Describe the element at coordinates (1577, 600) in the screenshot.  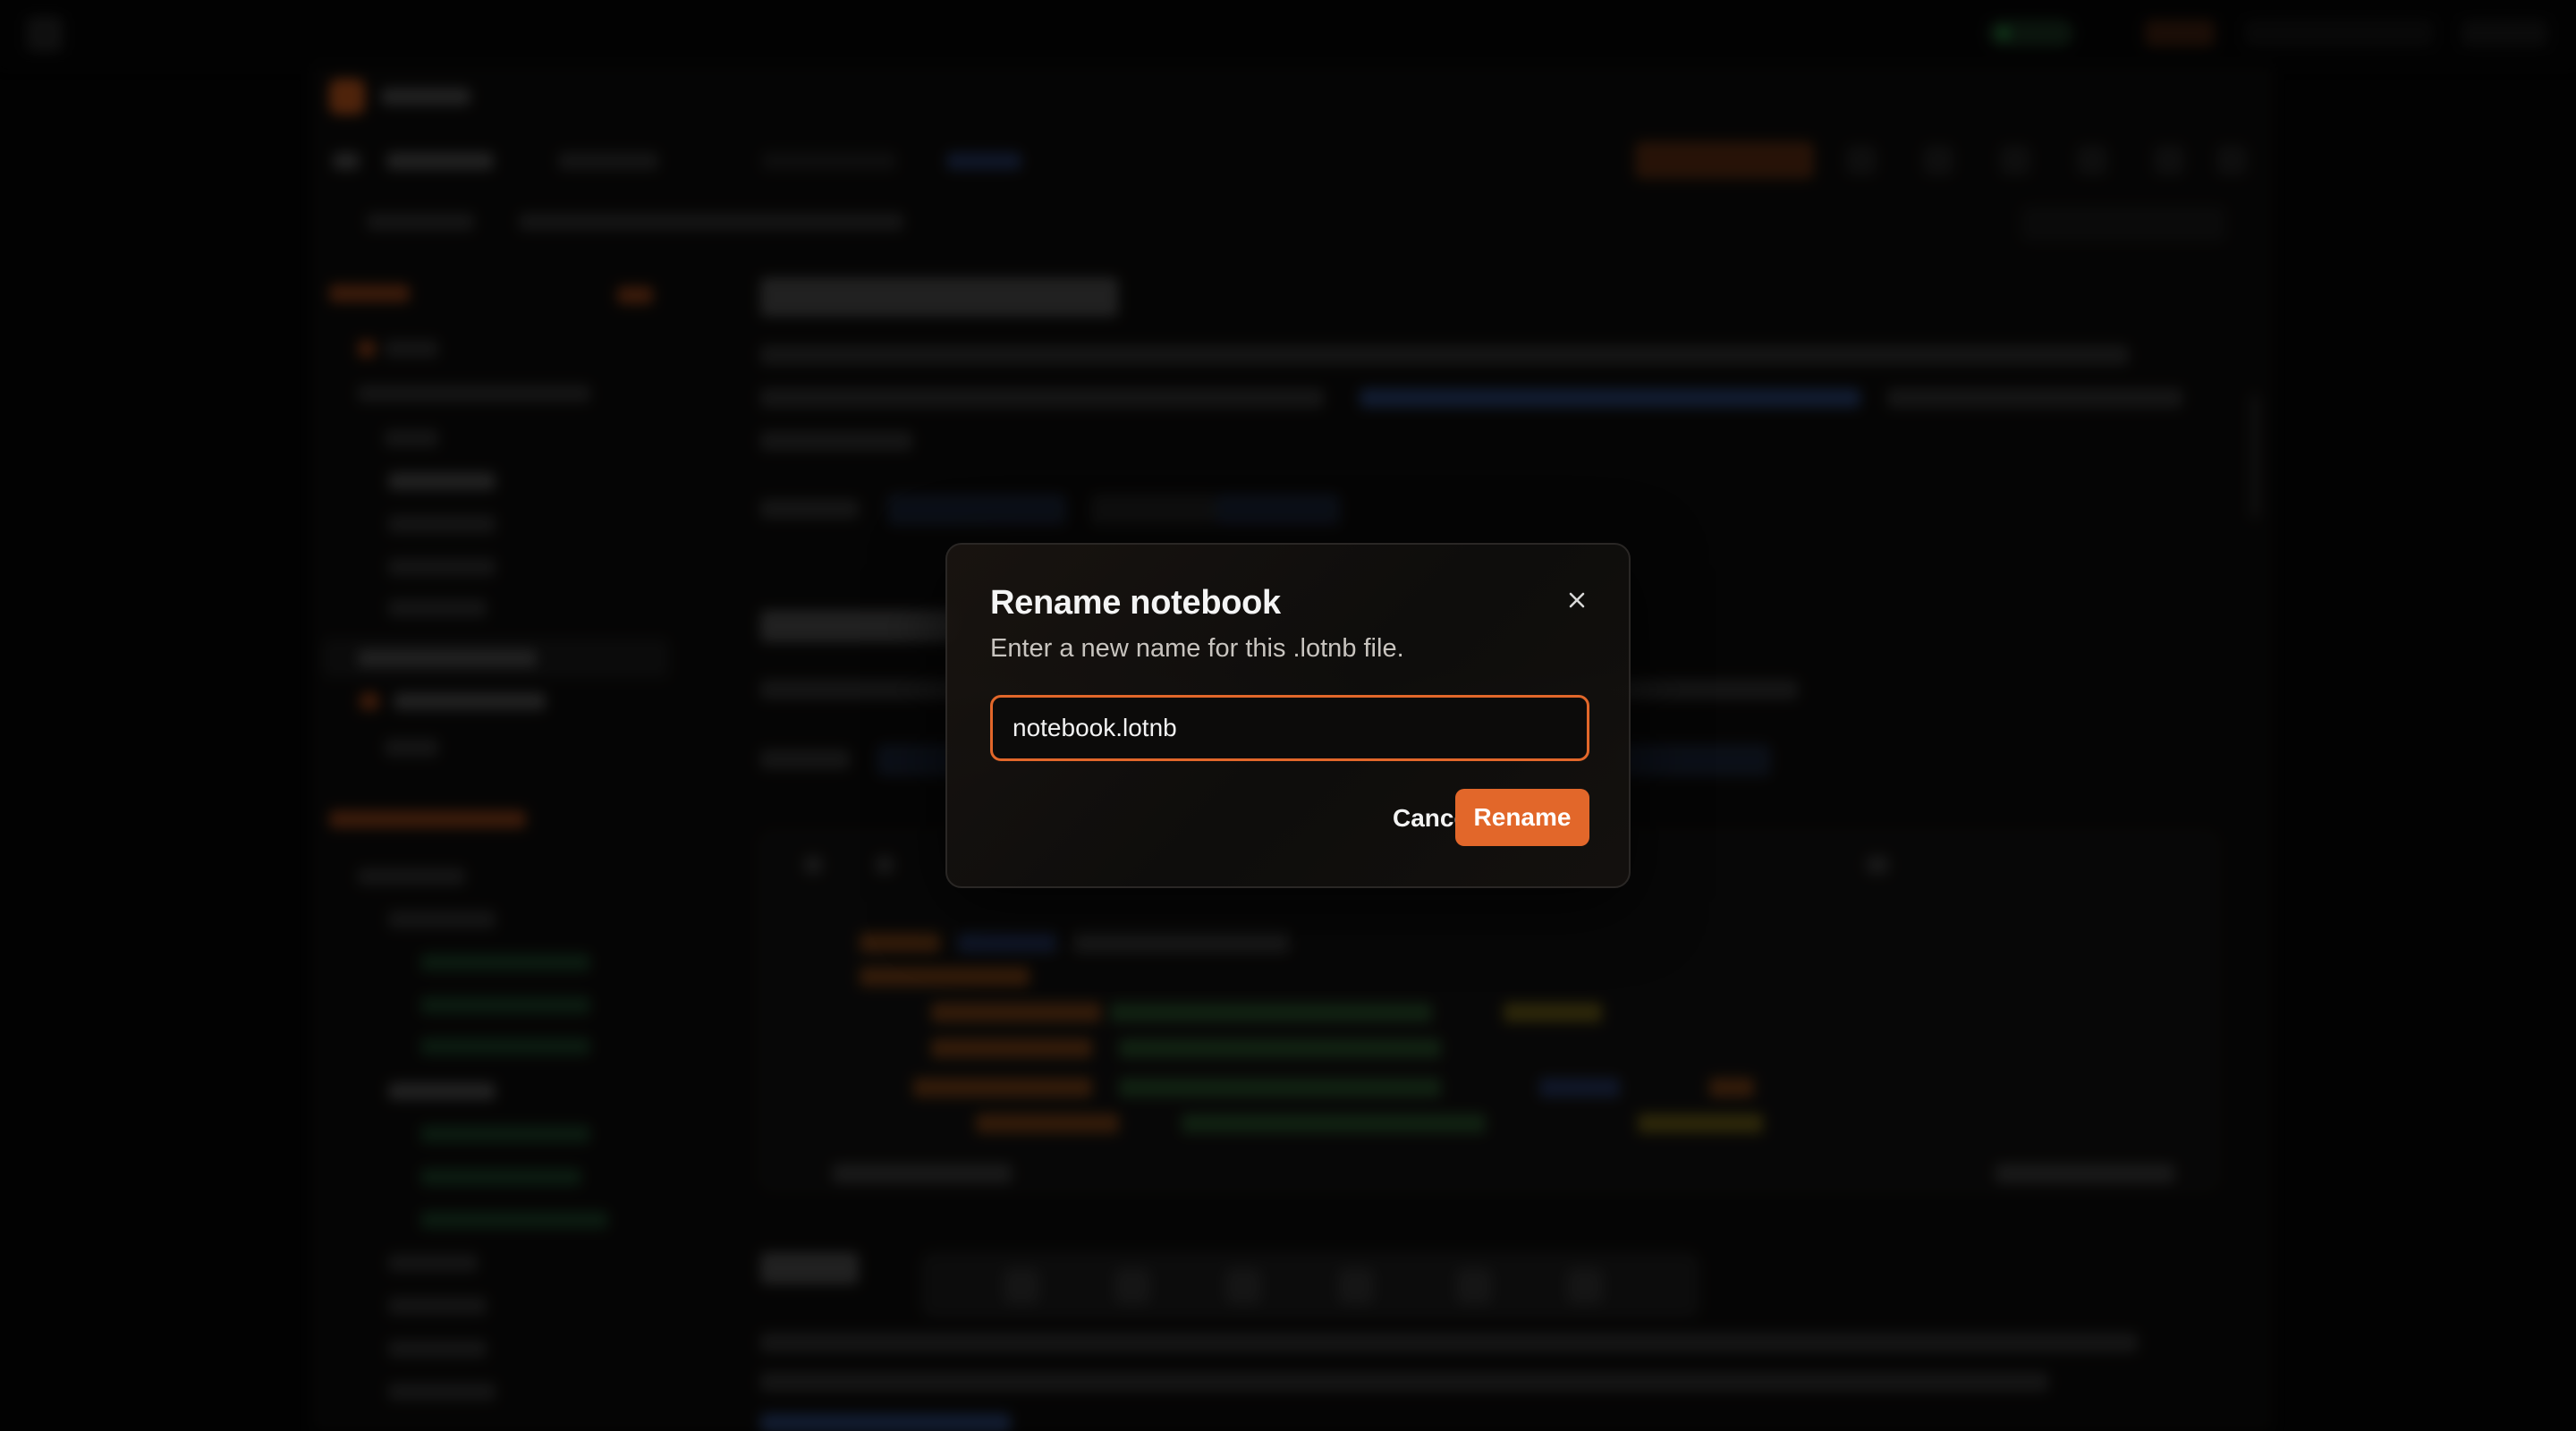
I see `close-icon` at that location.